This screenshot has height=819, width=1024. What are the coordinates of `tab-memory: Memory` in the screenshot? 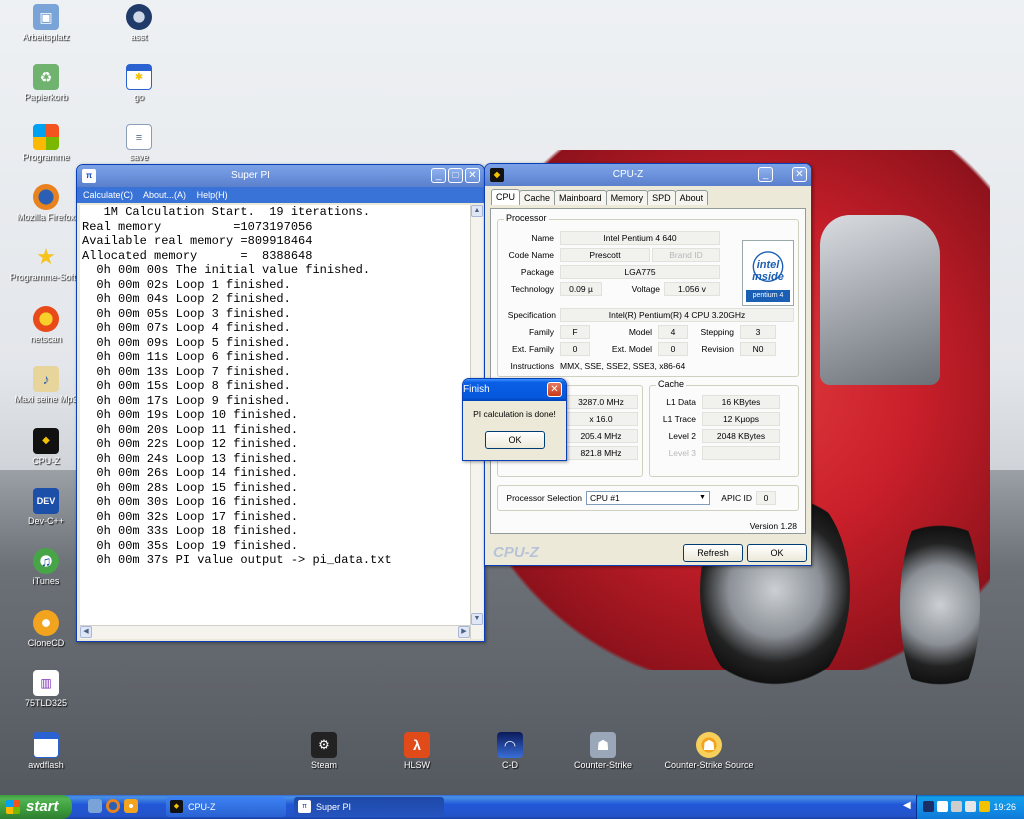 It's located at (627, 197).